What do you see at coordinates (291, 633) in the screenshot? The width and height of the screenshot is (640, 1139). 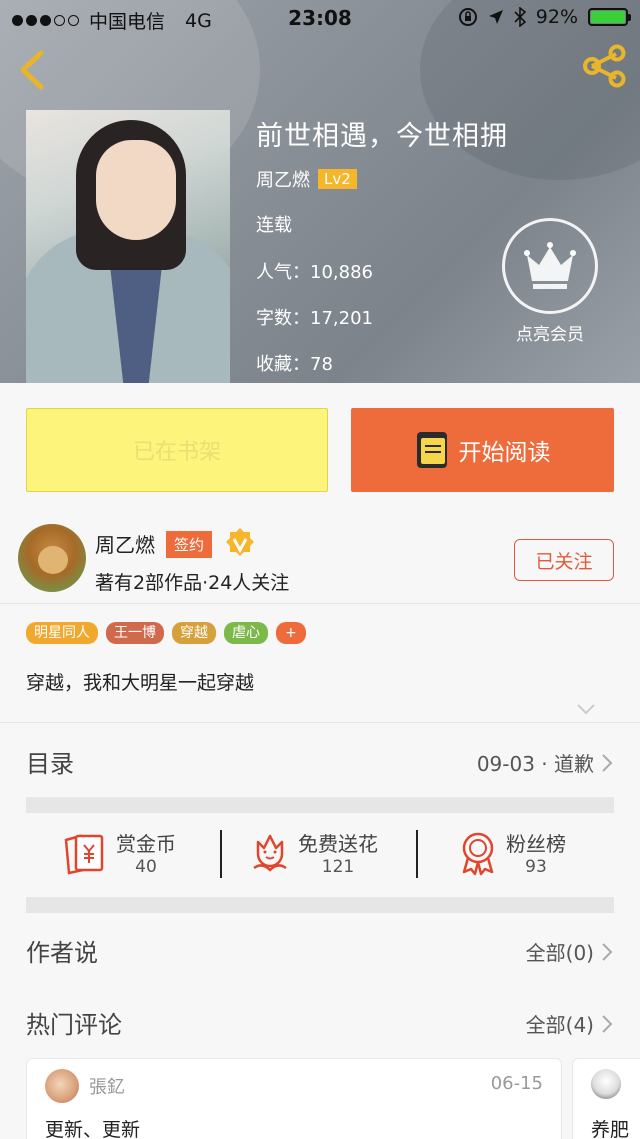 I see `add-tag-button: +` at bounding box center [291, 633].